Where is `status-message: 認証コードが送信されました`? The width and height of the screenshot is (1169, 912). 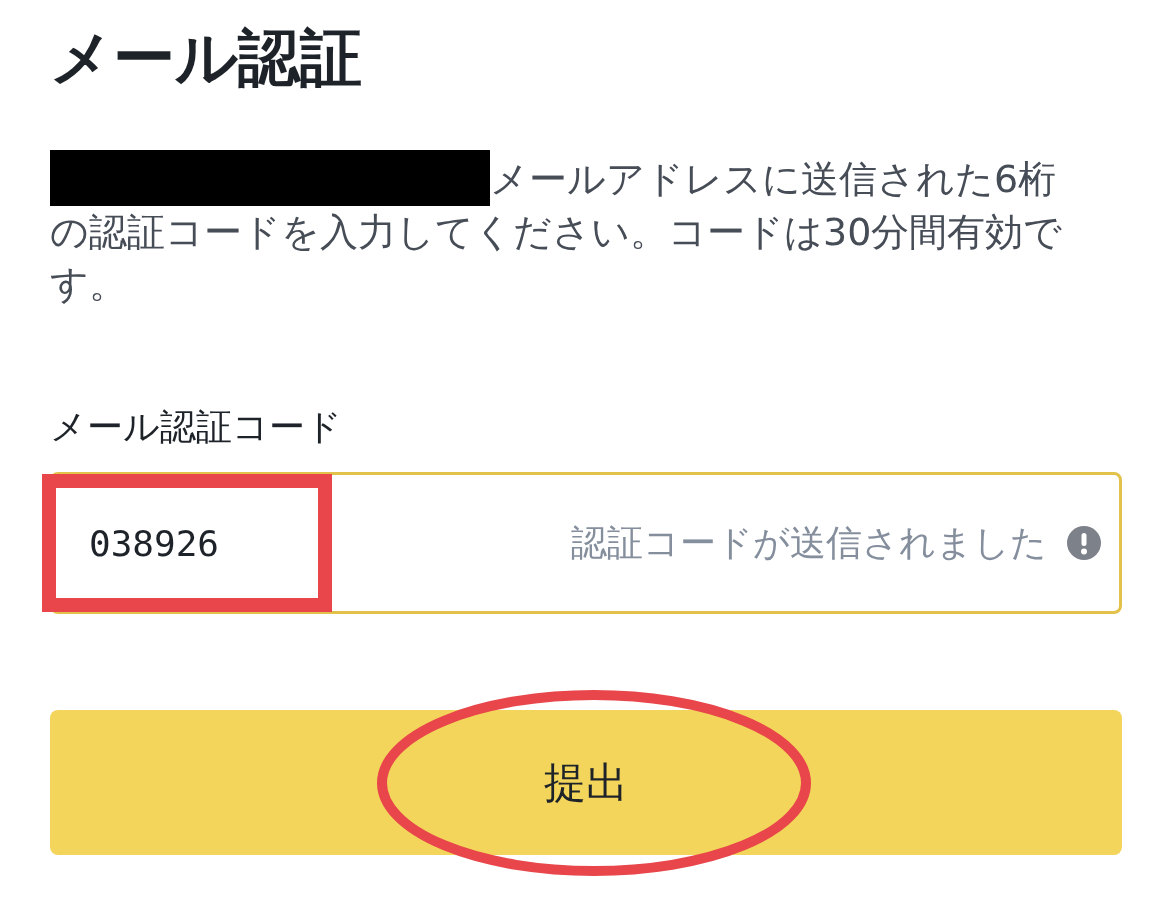
status-message: 認証コードが送信されました is located at coordinates (809, 542).